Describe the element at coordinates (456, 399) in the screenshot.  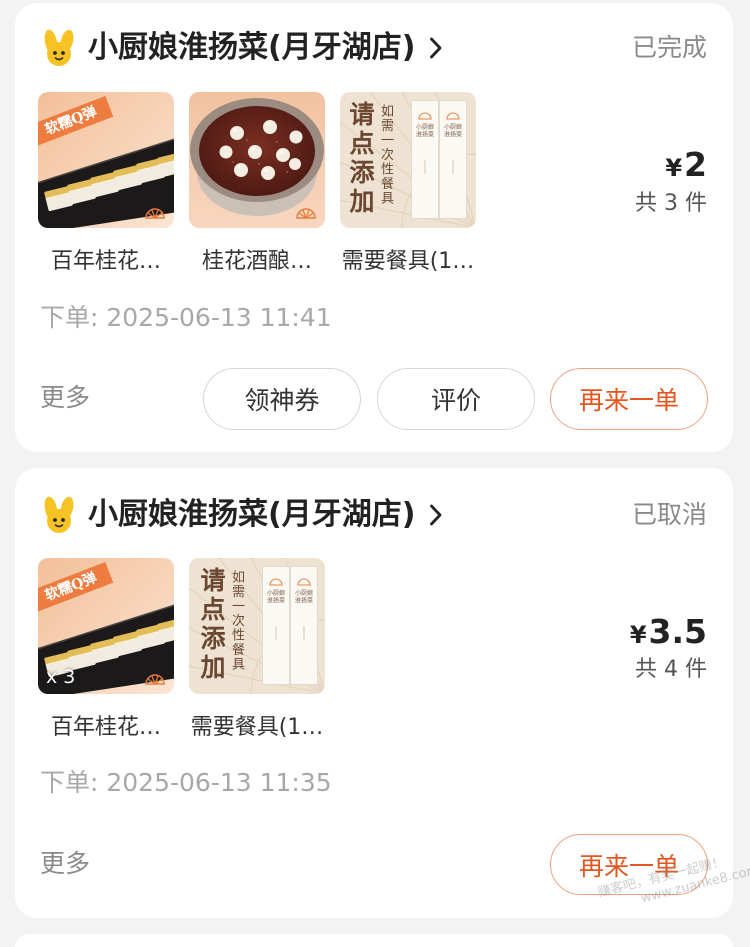
I see `review-button: 评价` at that location.